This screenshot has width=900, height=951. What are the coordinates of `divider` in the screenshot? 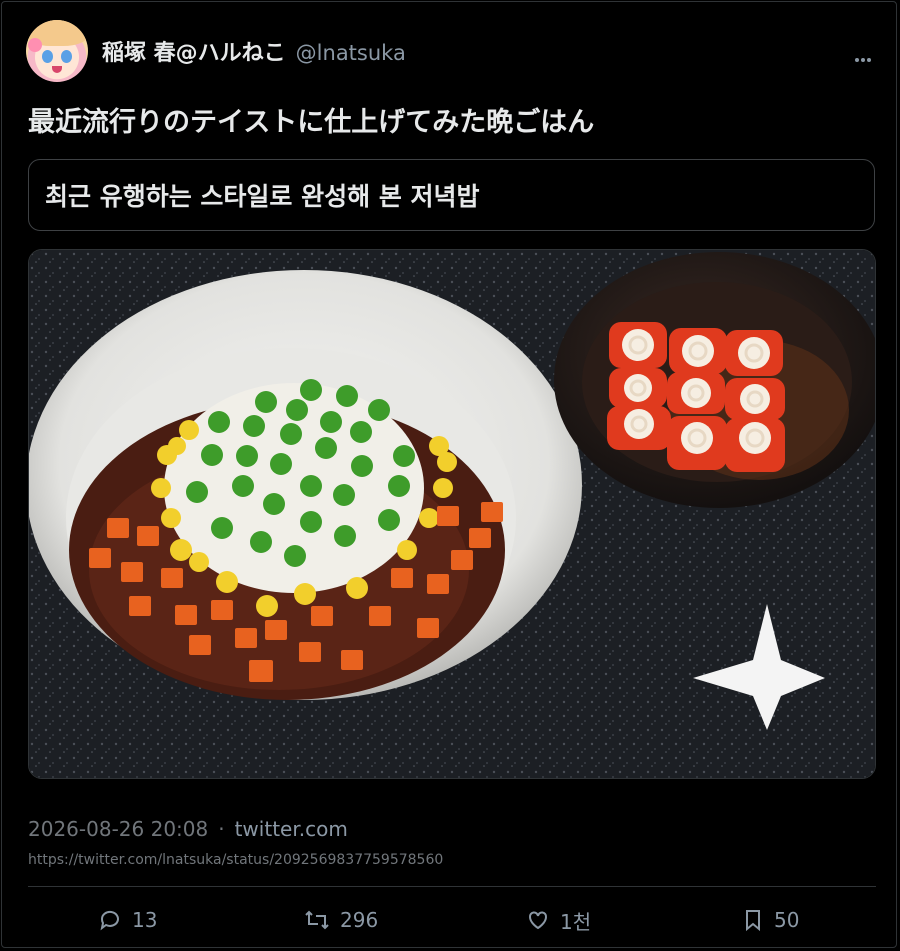 It's located at (452, 886).